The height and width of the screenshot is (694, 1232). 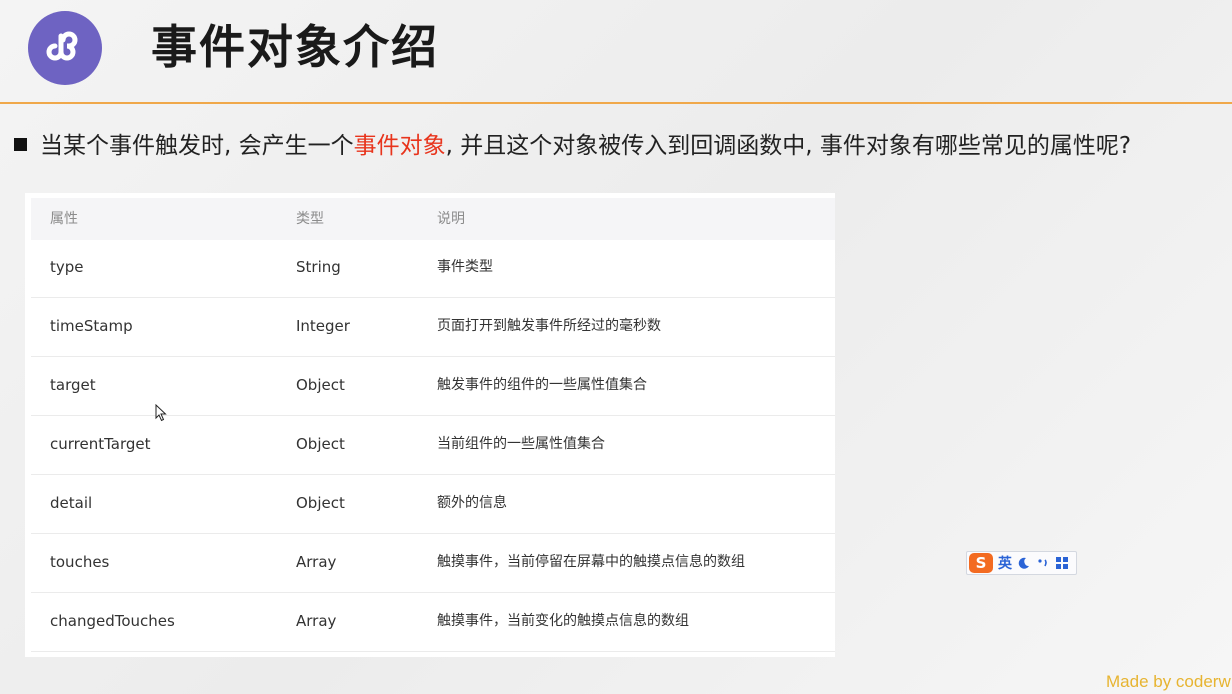 I want to click on intro-highlight: 事件对象, so click(x=399, y=146).